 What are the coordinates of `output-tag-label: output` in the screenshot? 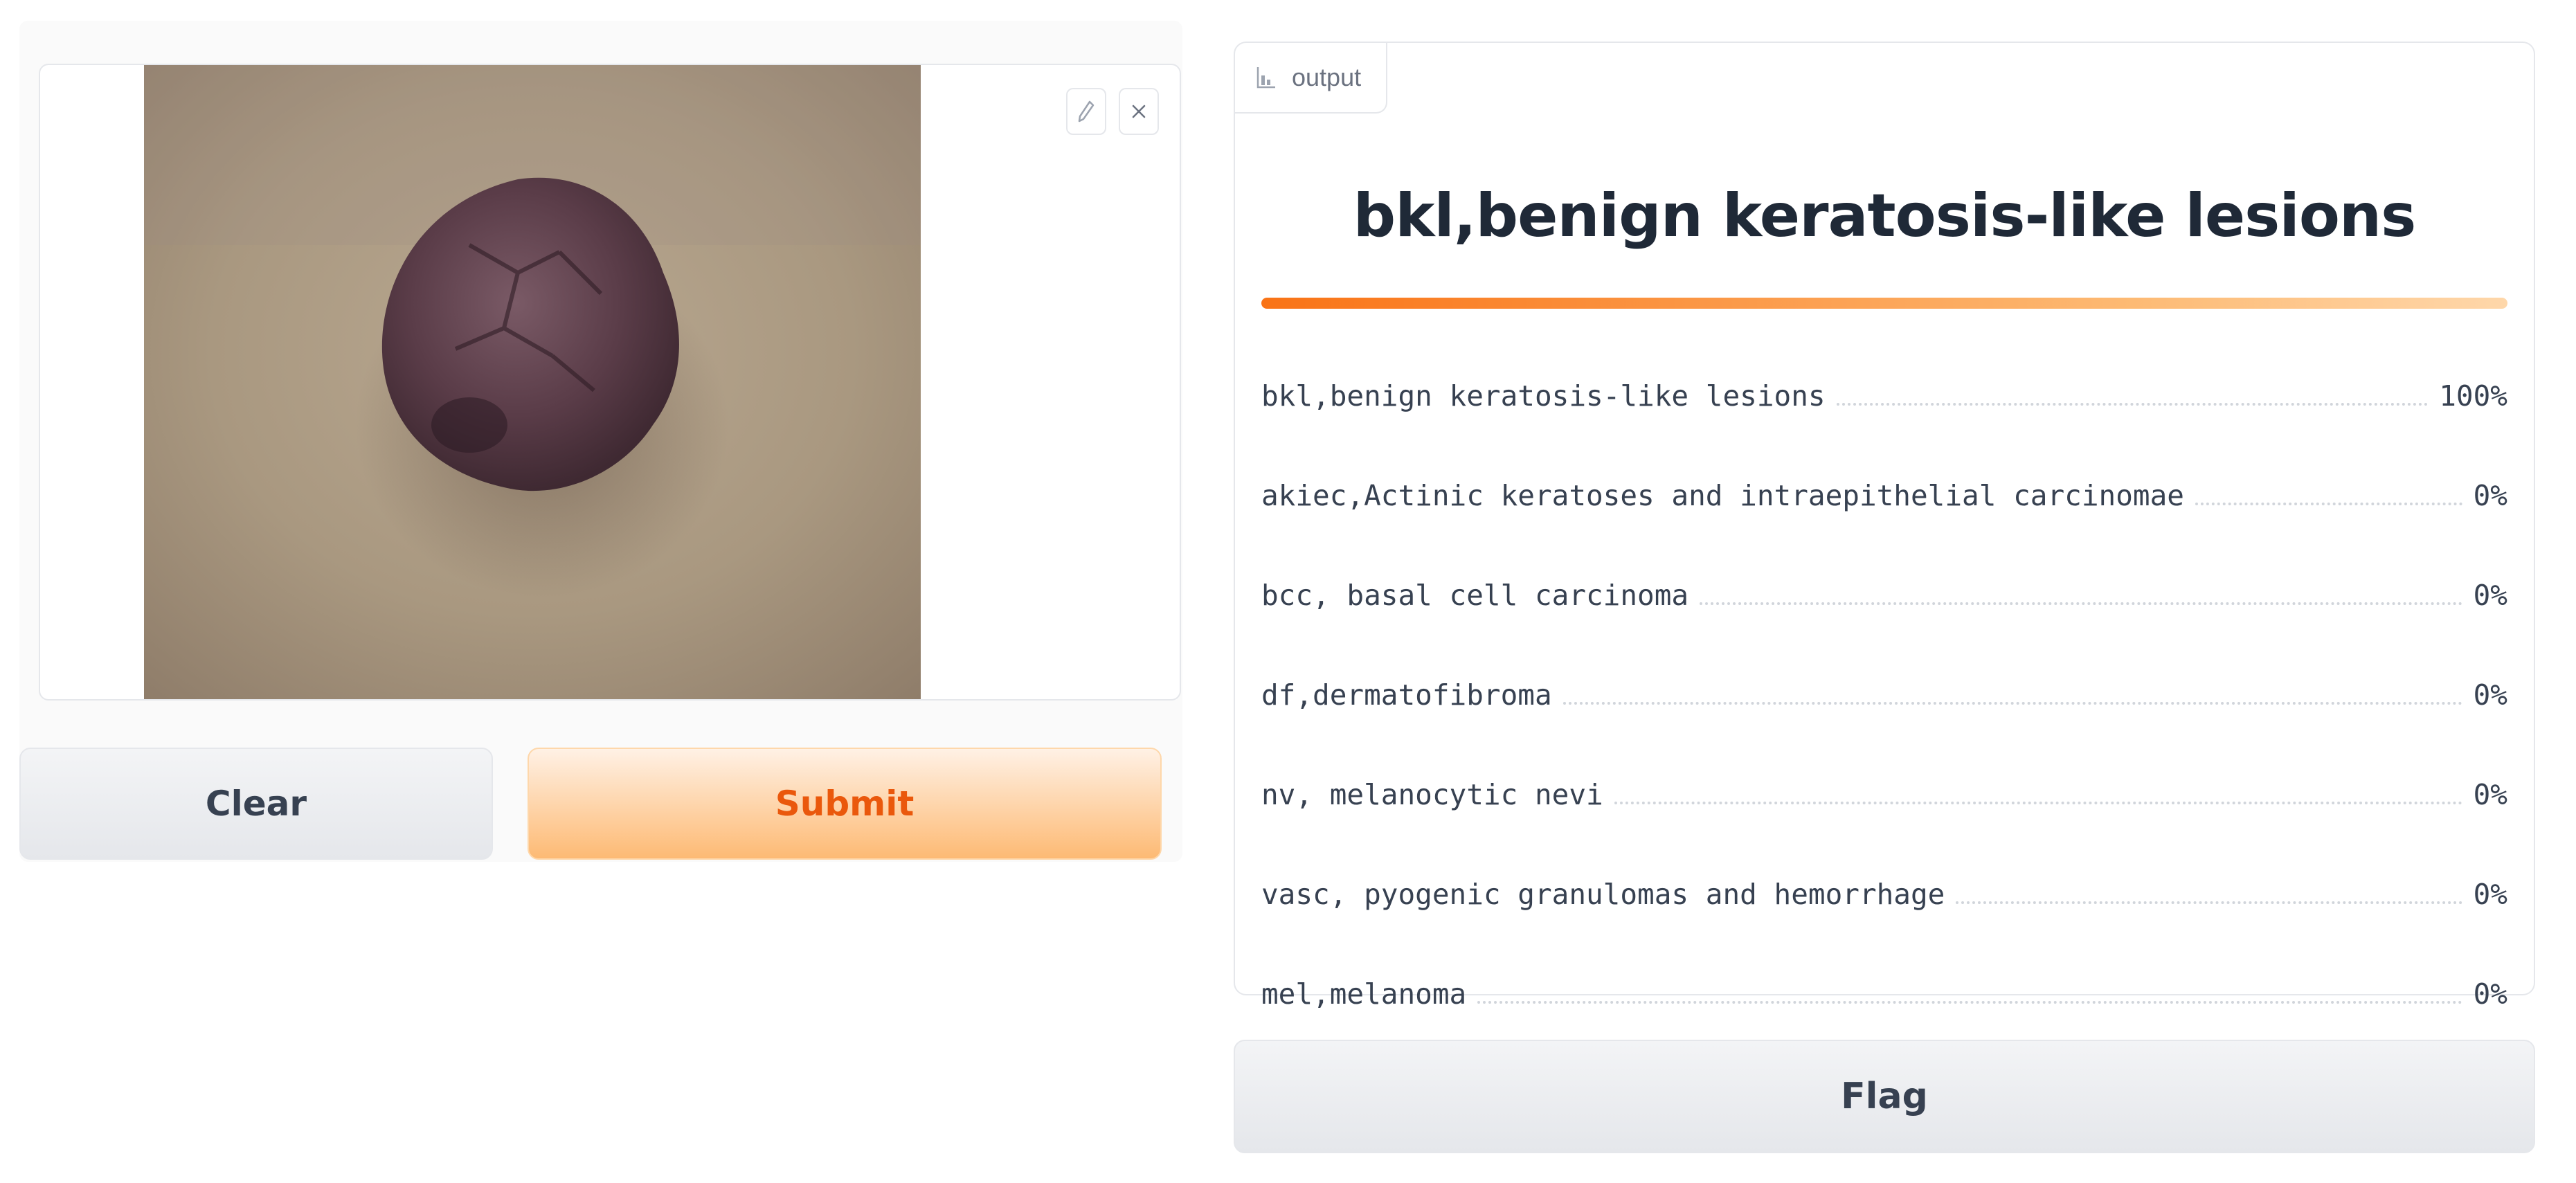 It's located at (1327, 77).